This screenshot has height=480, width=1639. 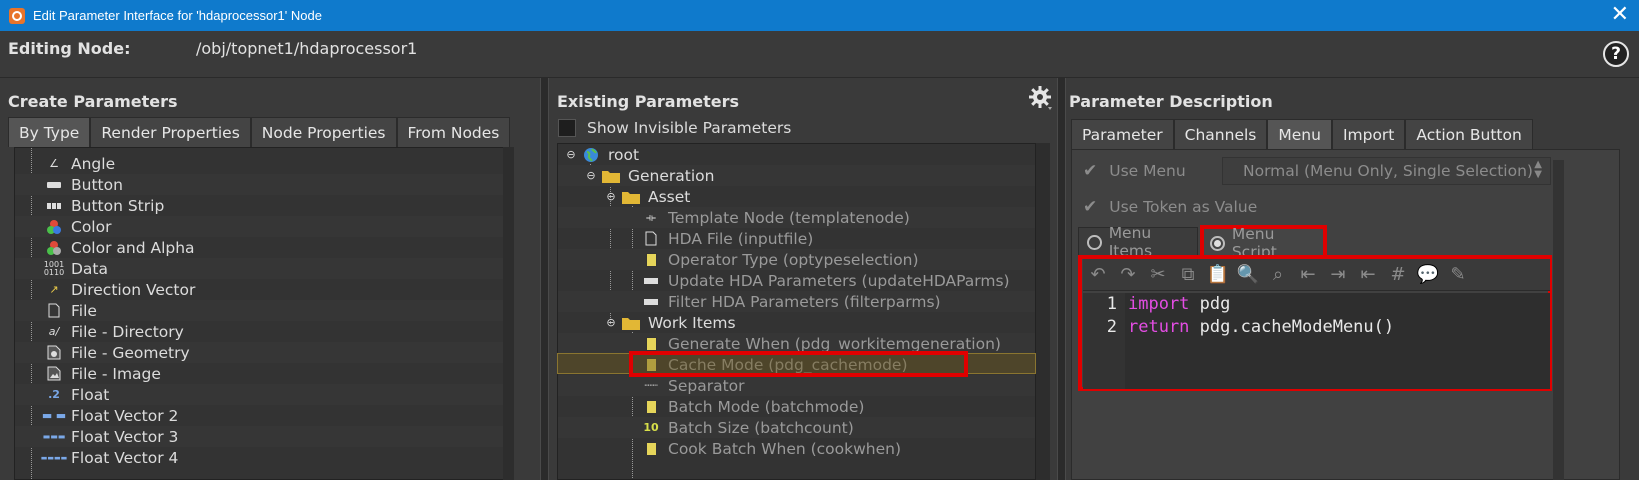 I want to click on comment-icon: #, so click(x=1398, y=275).